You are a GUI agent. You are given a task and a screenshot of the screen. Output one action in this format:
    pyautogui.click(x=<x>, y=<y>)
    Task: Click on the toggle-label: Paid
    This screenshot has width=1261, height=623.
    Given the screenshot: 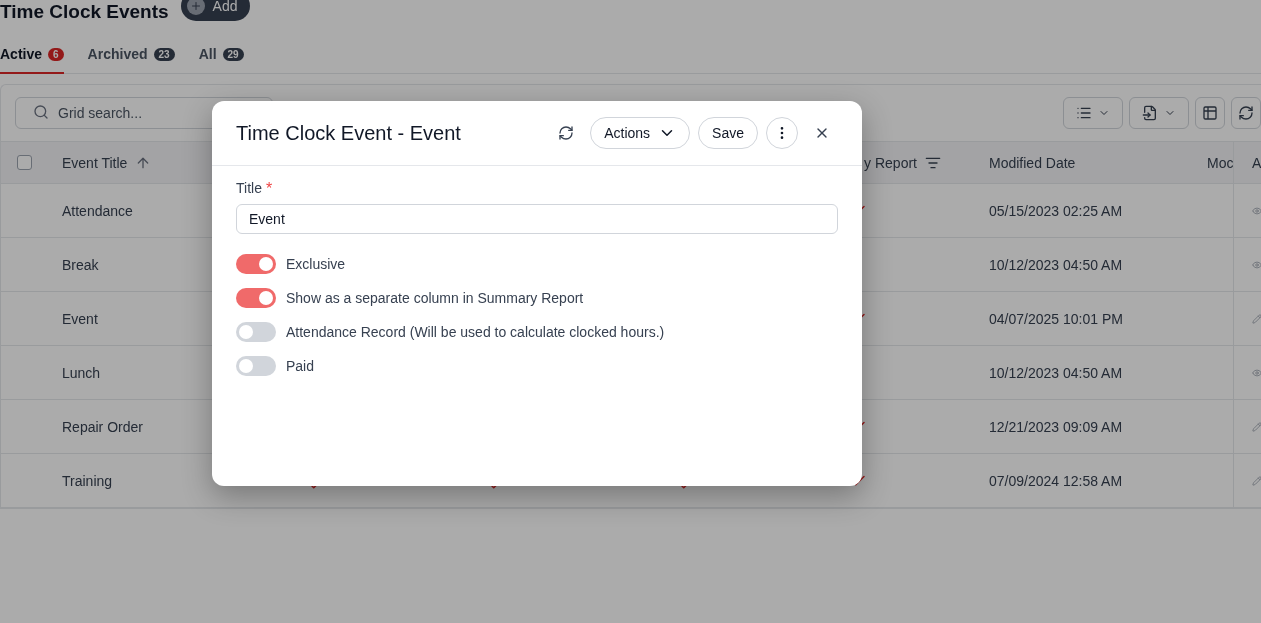 What is the action you would take?
    pyautogui.click(x=300, y=366)
    